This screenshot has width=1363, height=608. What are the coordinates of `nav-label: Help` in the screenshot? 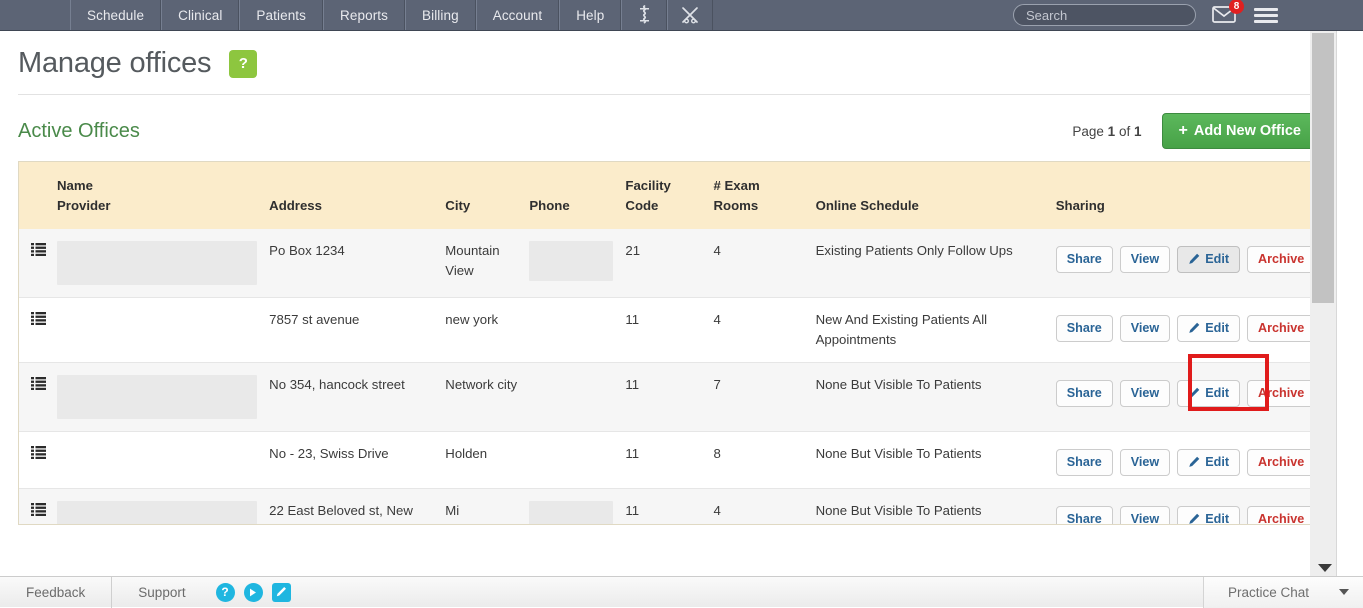 It's located at (590, 15).